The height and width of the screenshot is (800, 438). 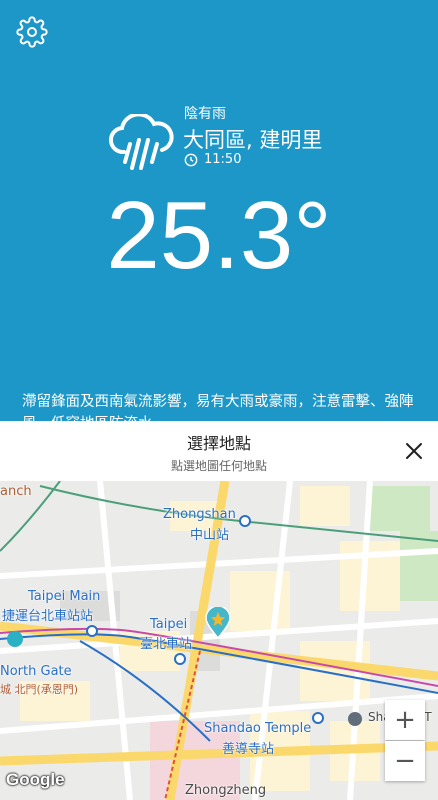 What do you see at coordinates (166, 644) in the screenshot?
I see `map-label-taipei-zh: 臺北車站` at bounding box center [166, 644].